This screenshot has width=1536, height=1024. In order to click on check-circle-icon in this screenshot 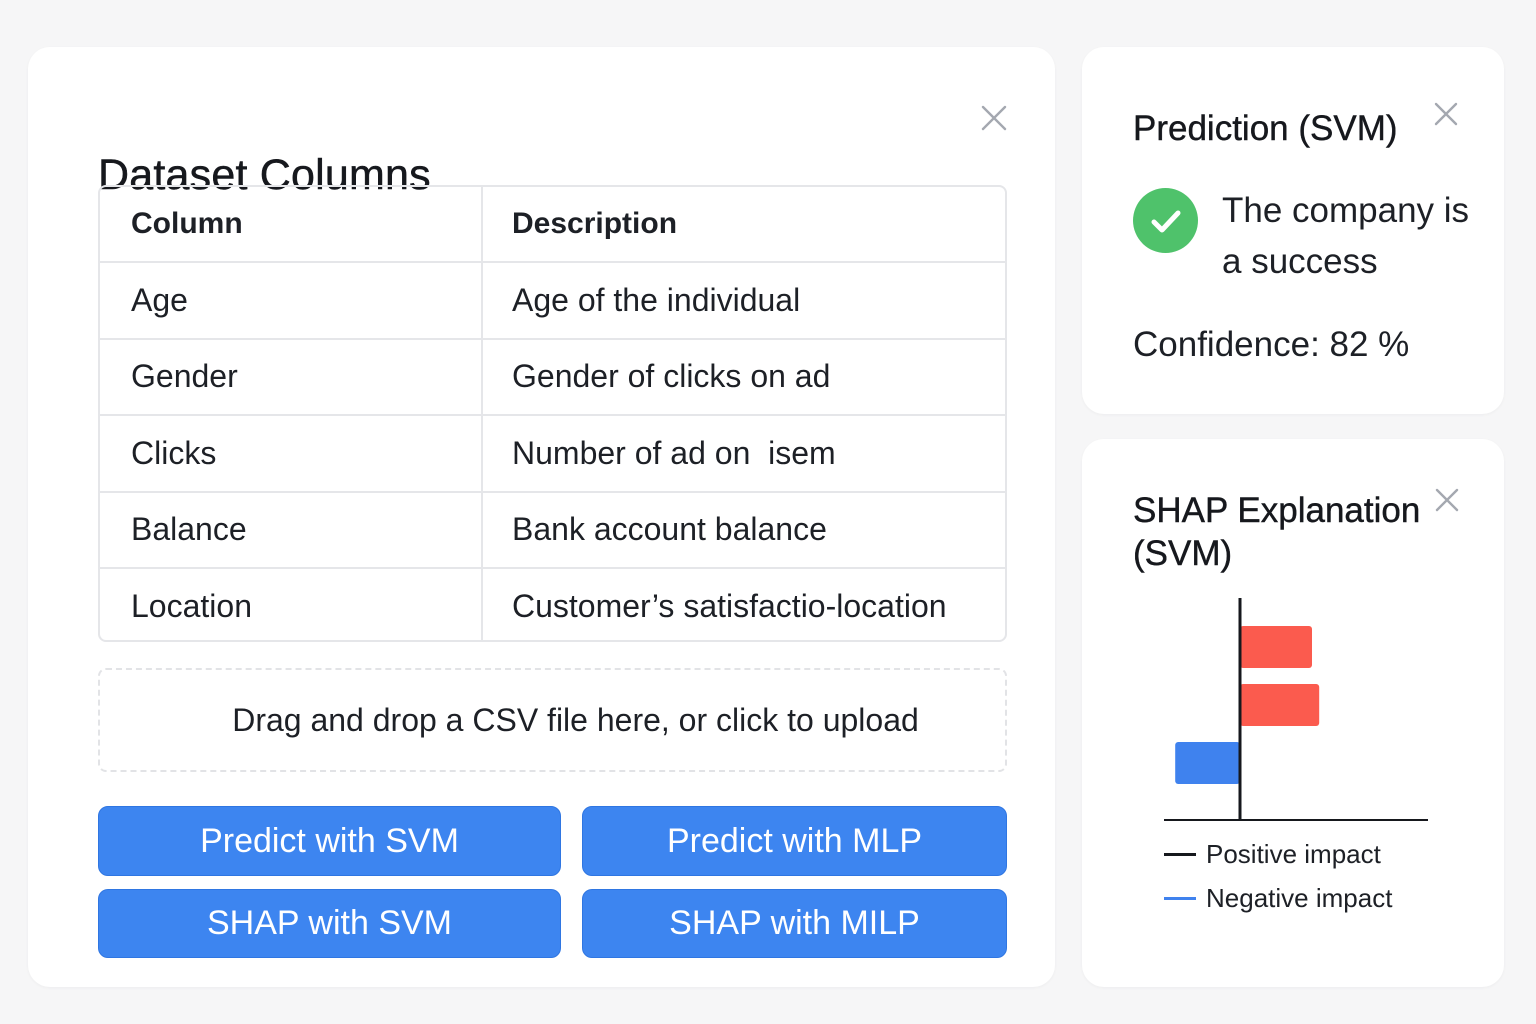, I will do `click(1165, 220)`.